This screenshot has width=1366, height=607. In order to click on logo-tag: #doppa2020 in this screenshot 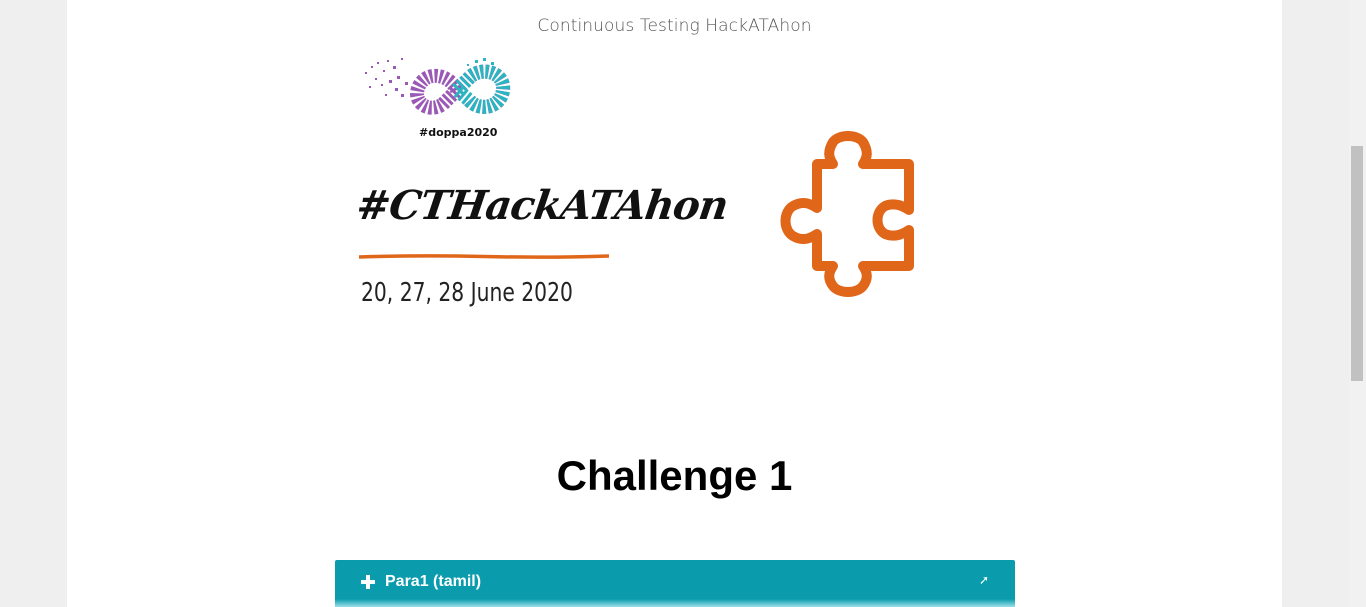, I will do `click(458, 132)`.